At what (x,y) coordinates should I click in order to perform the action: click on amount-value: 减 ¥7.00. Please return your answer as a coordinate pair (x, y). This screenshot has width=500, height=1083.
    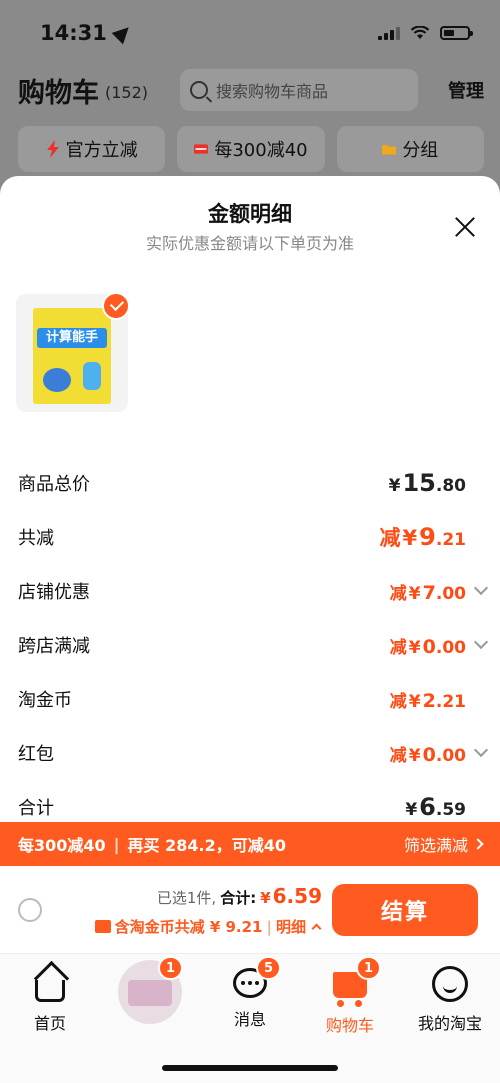
    Looking at the image, I should click on (428, 591).